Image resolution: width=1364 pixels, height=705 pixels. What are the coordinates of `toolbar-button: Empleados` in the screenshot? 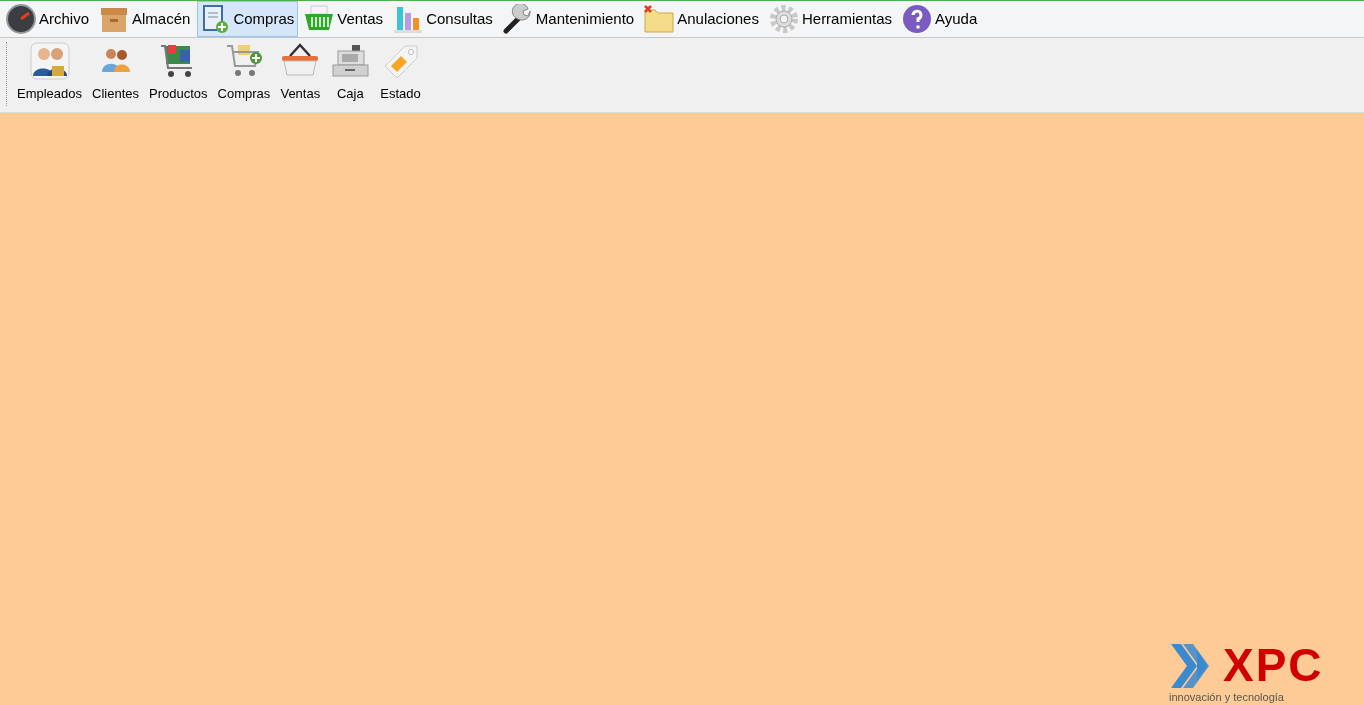 It's located at (50, 73).